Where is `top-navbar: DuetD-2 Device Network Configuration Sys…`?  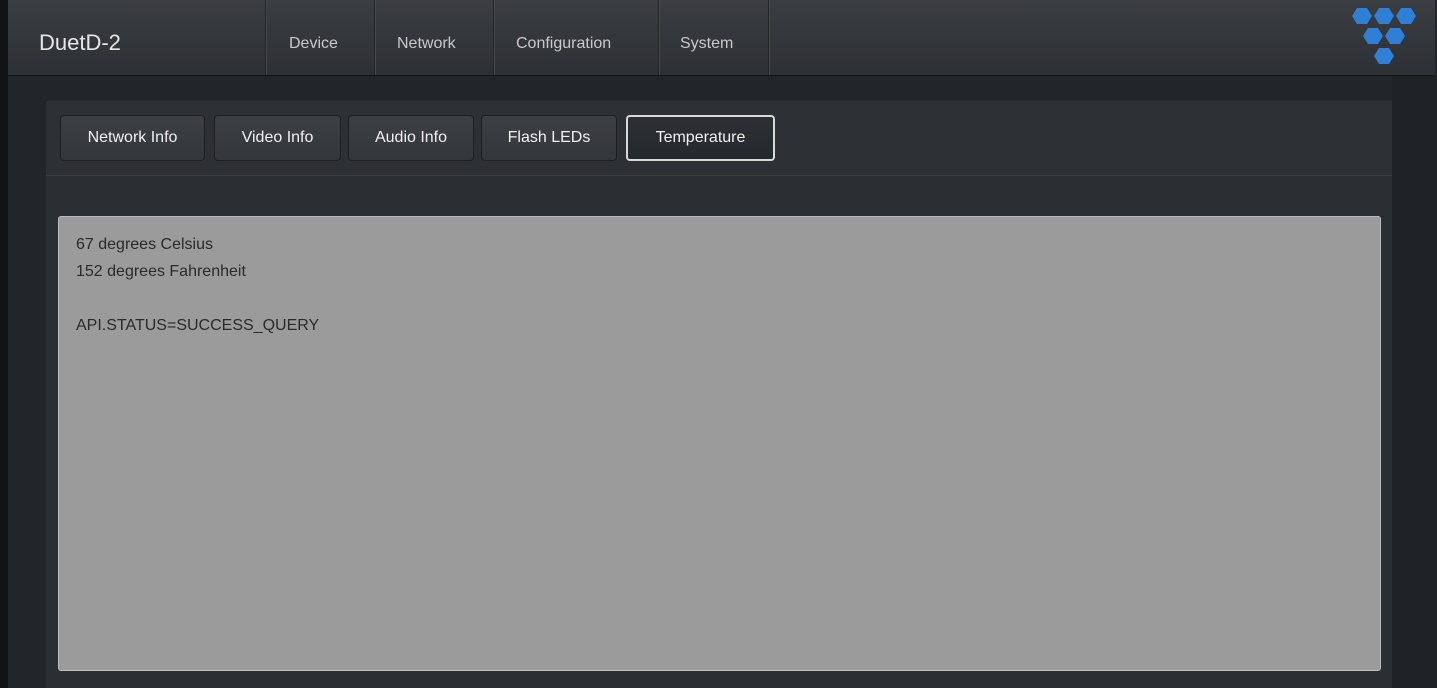
top-navbar: DuetD-2 Device Network Configuration Sys… is located at coordinates (721, 38).